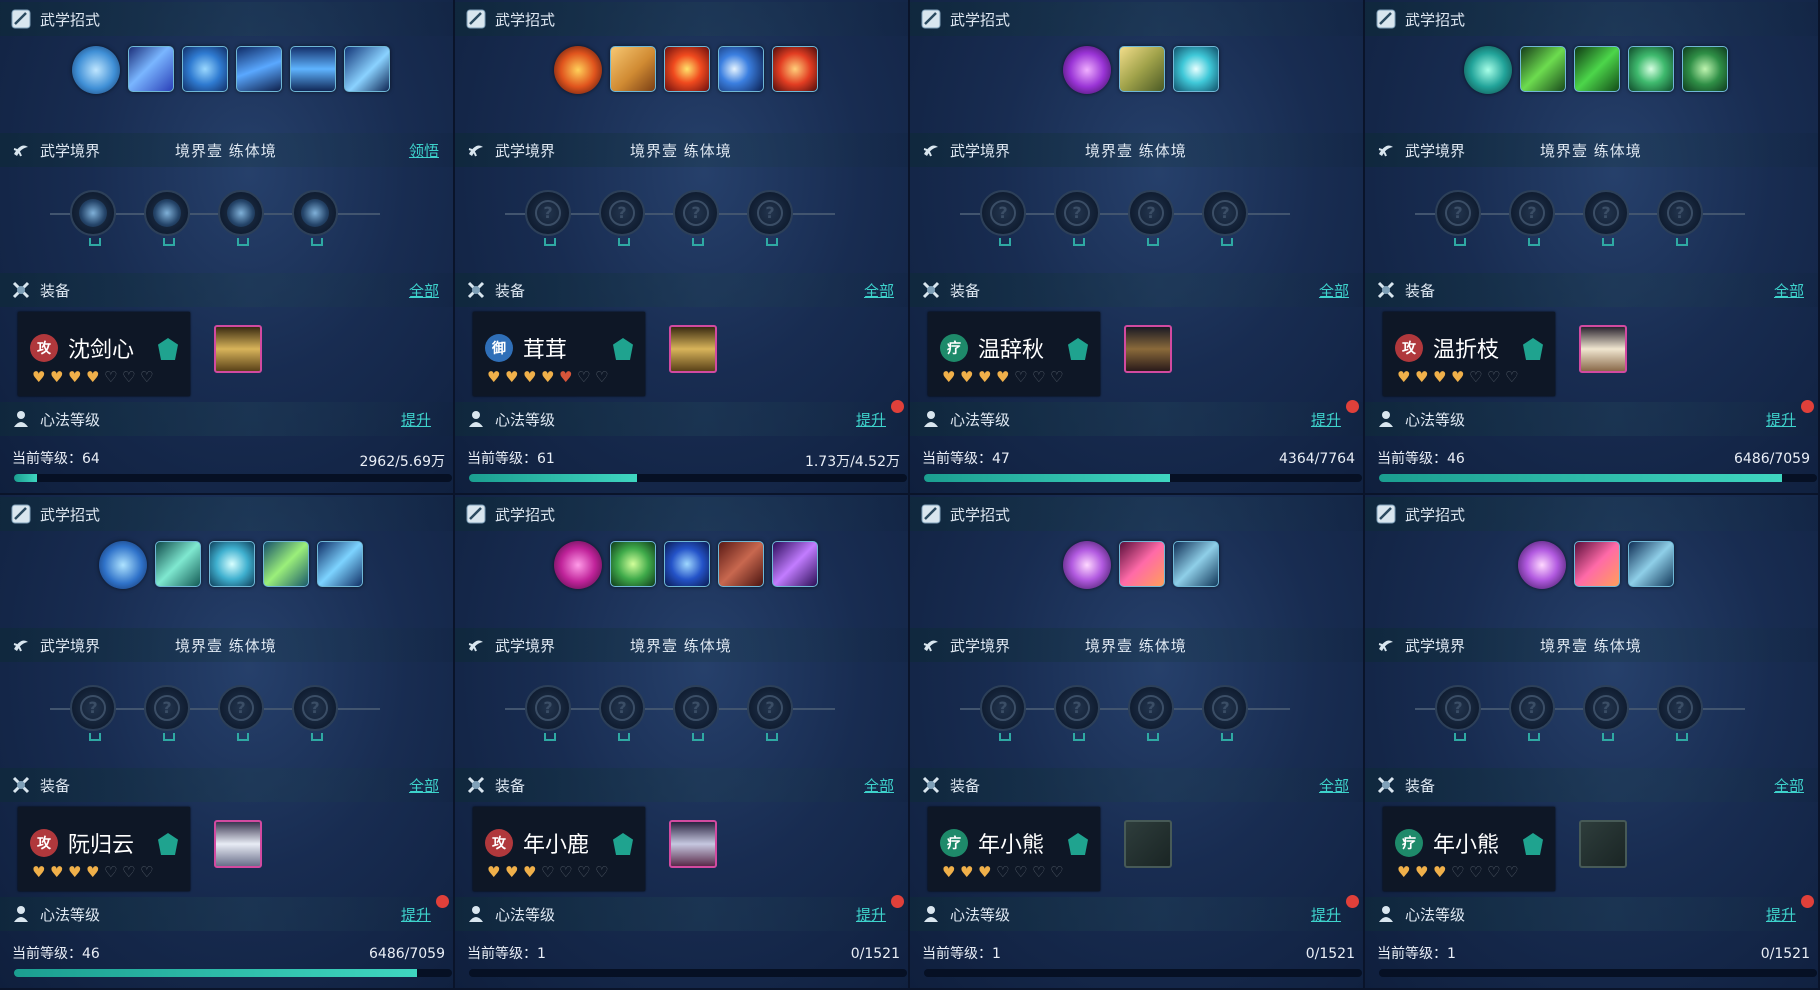  What do you see at coordinates (794, 69) in the screenshot?
I see `fire-swirl-icon` at bounding box center [794, 69].